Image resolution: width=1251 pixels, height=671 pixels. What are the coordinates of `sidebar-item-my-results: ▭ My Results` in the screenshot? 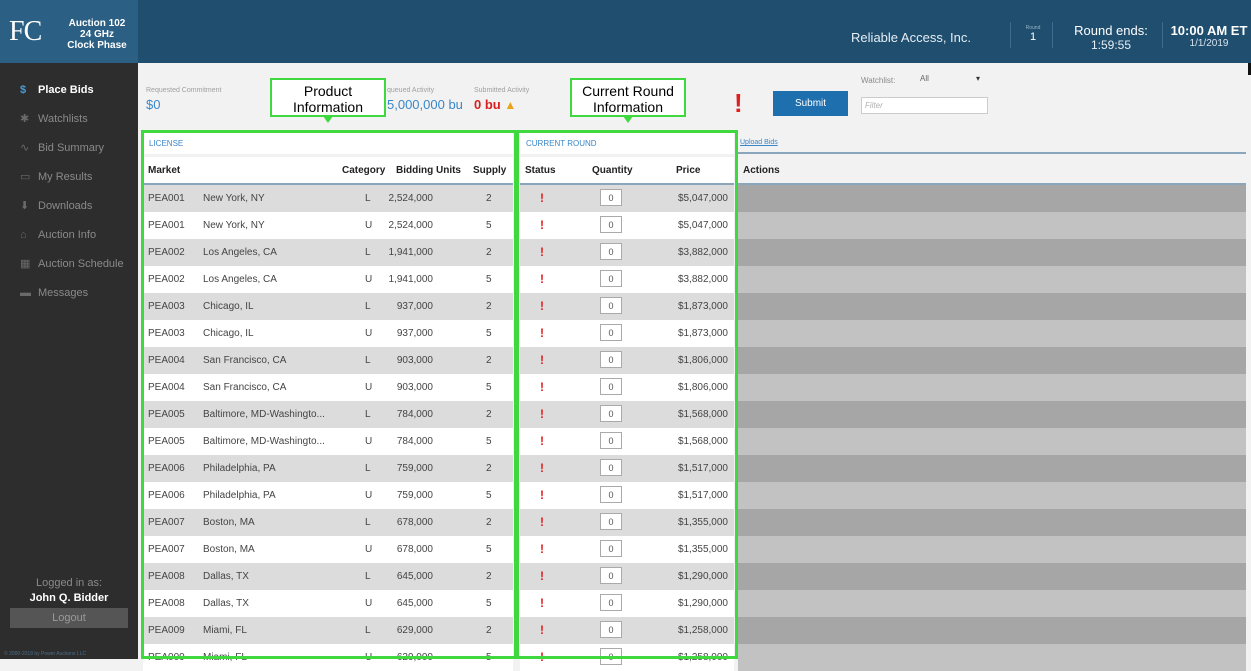 It's located at (69, 176).